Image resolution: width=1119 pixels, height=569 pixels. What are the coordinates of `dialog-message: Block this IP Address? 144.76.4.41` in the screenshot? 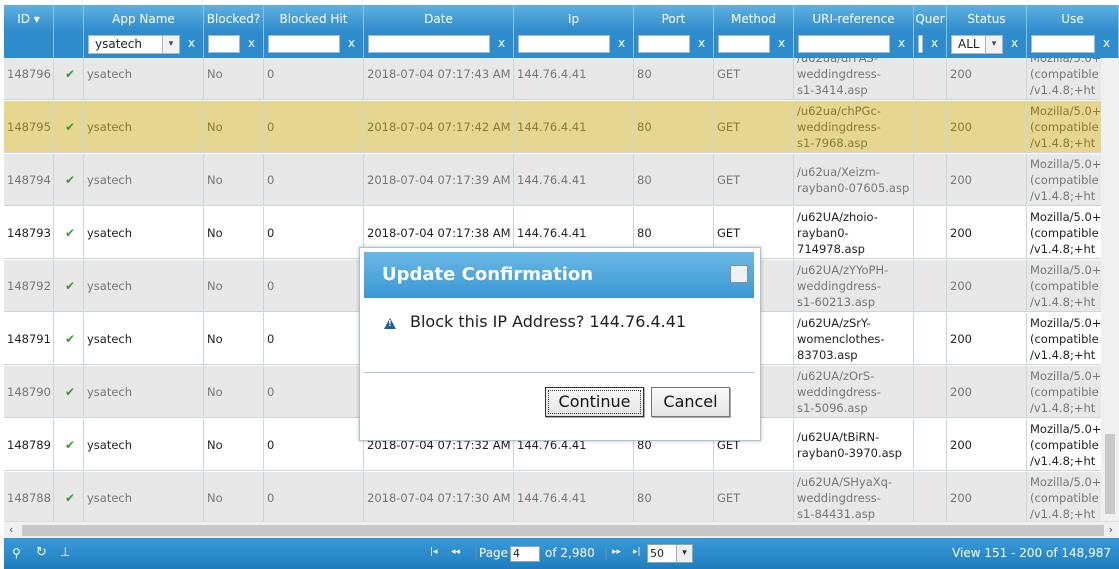 It's located at (548, 321).